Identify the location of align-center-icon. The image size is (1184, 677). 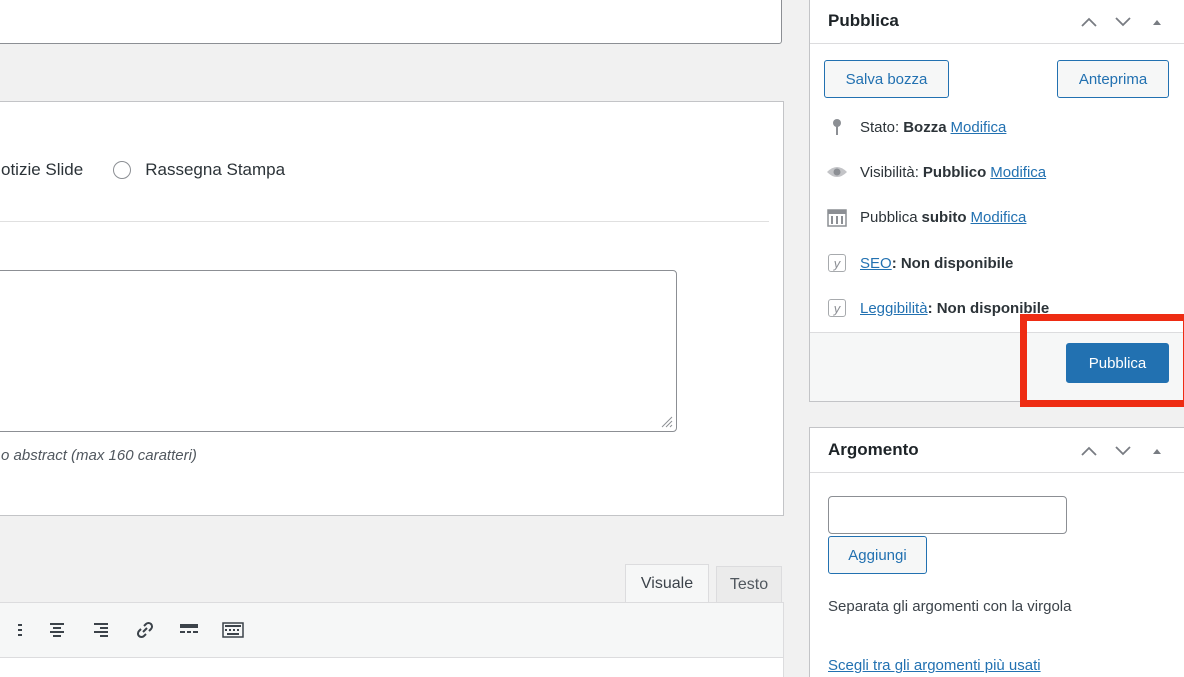
(57, 630).